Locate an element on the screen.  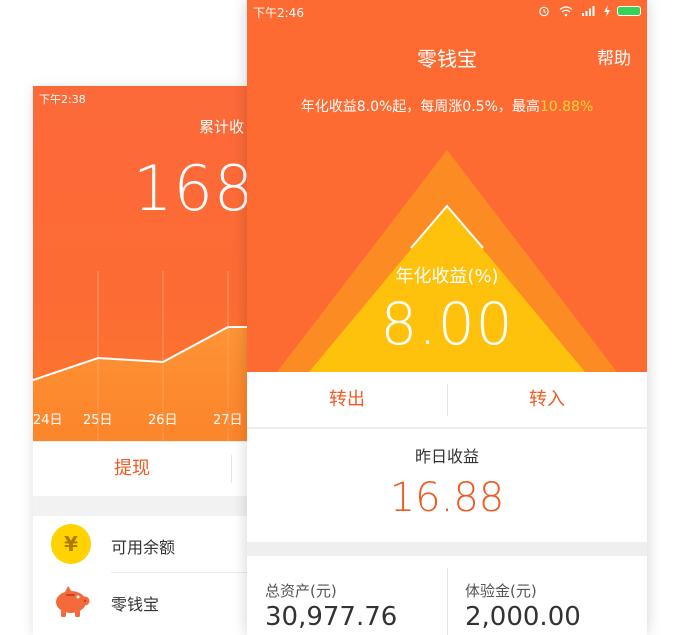
signal-icon is located at coordinates (588, 11).